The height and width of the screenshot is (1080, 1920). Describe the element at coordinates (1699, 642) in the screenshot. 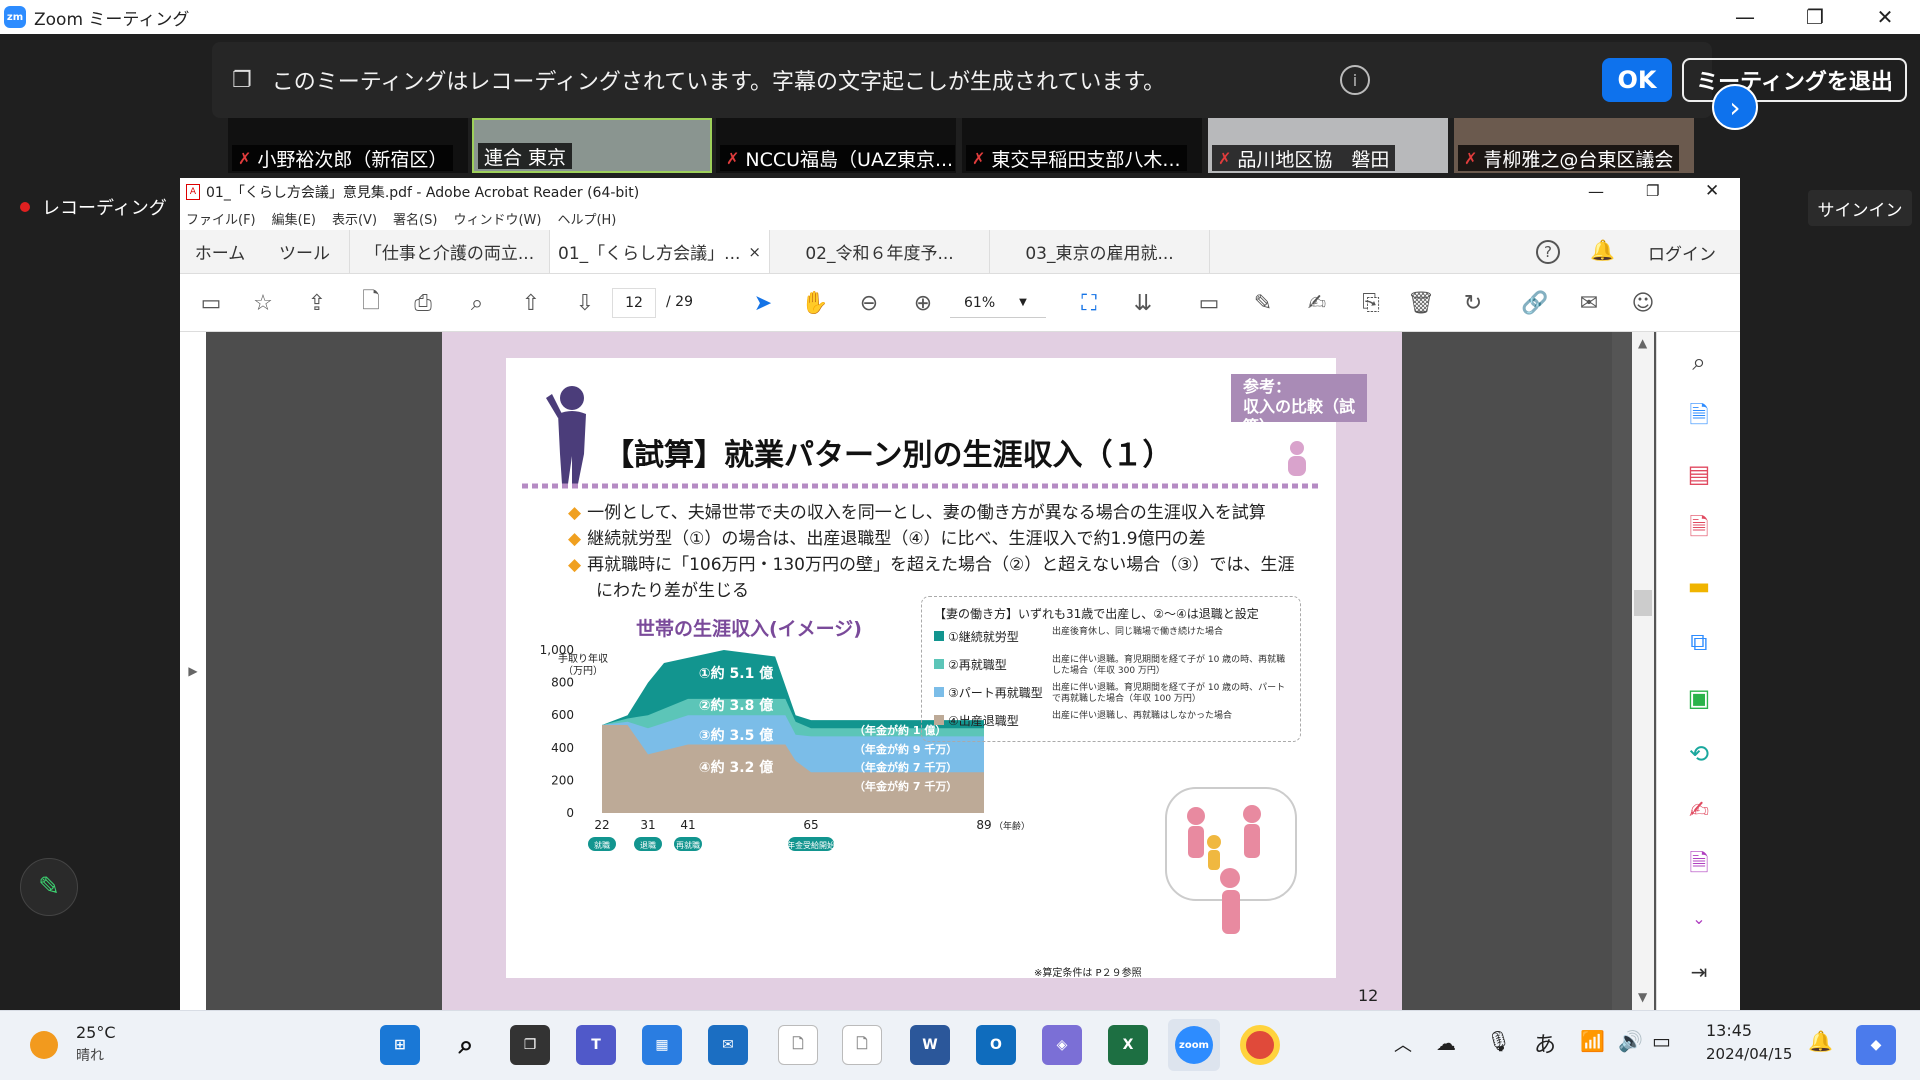

I see `combine-files-icon: ⧉` at that location.